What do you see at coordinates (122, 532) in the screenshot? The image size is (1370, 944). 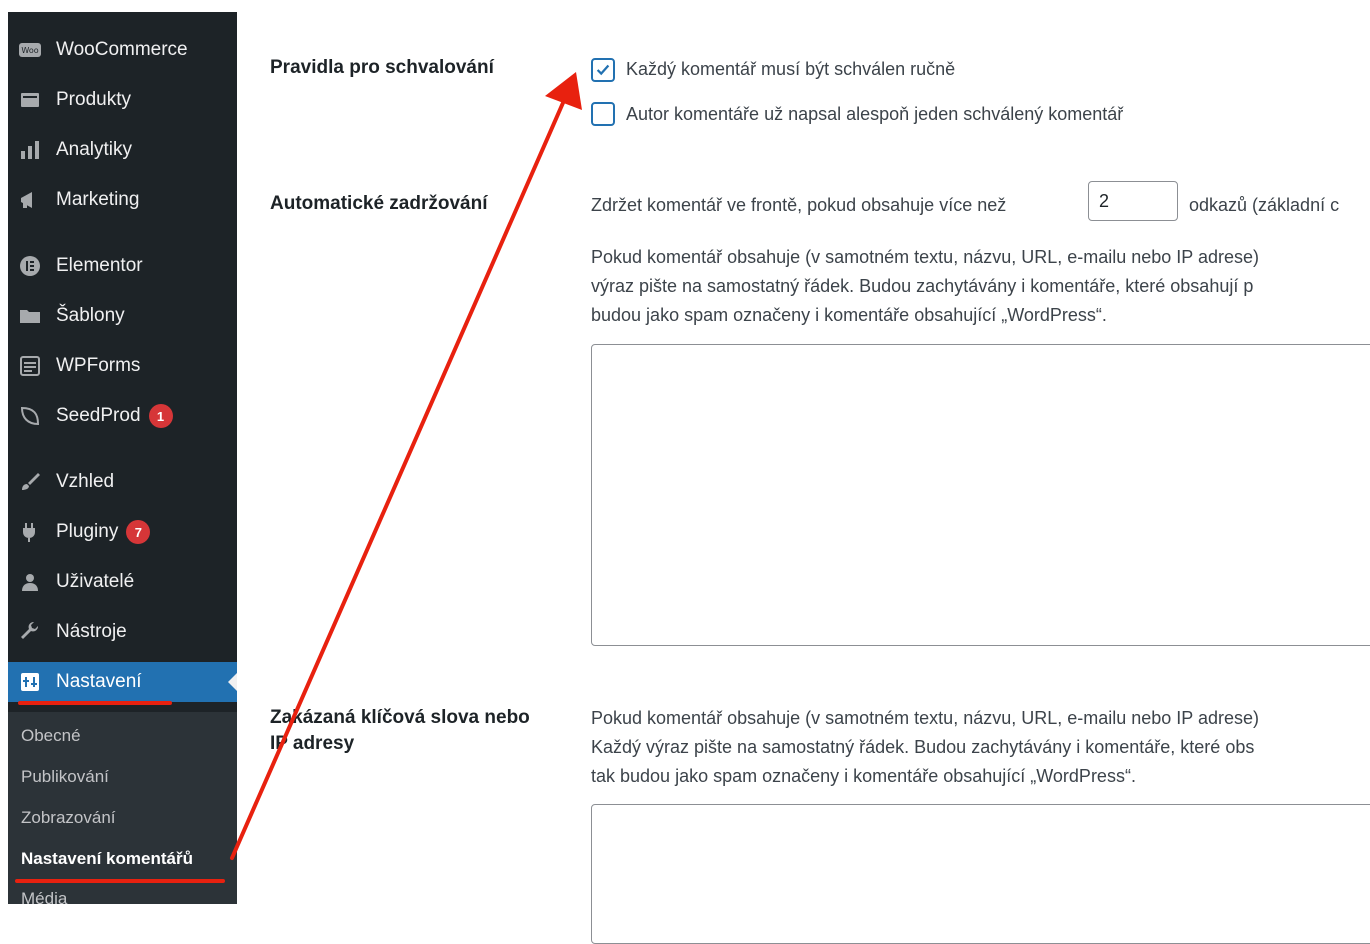 I see `sidebar-item-pluginy: Pluginy 7` at bounding box center [122, 532].